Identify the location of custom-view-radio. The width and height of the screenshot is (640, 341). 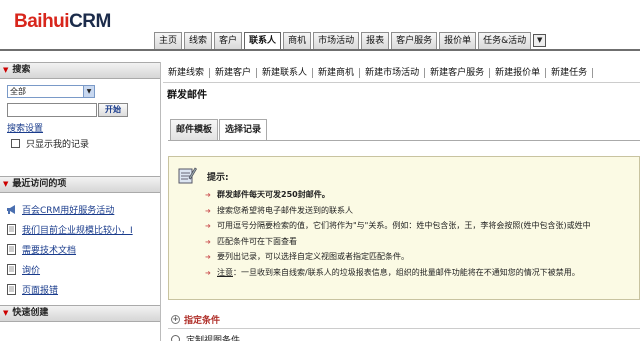
(175, 338).